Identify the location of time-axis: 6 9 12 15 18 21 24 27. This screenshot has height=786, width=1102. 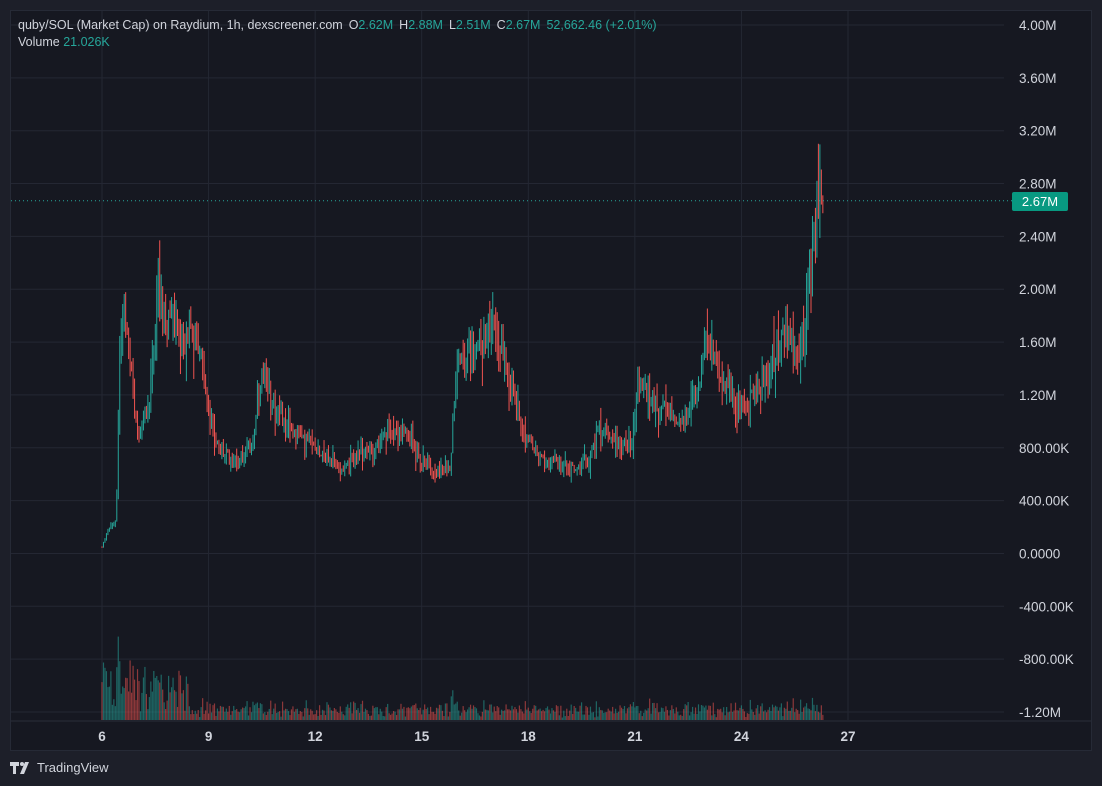
(476, 736).